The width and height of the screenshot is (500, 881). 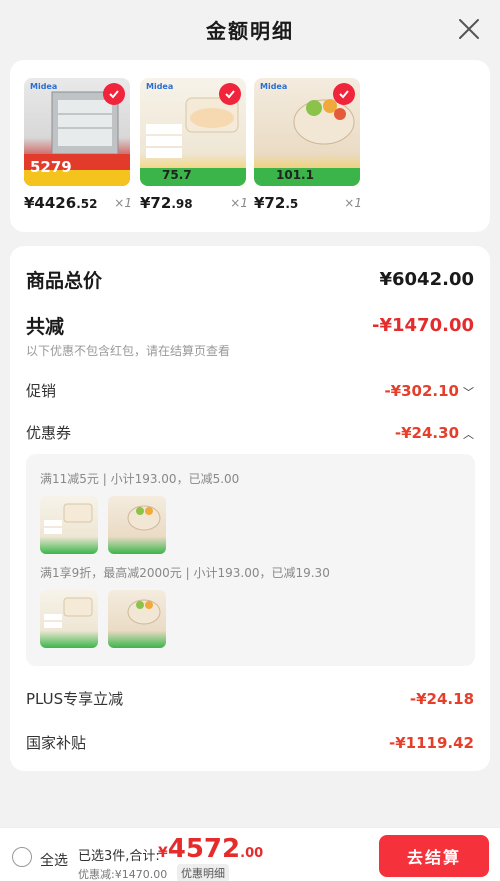 I want to click on chevron-up-icon: ︿, so click(x=468, y=434).